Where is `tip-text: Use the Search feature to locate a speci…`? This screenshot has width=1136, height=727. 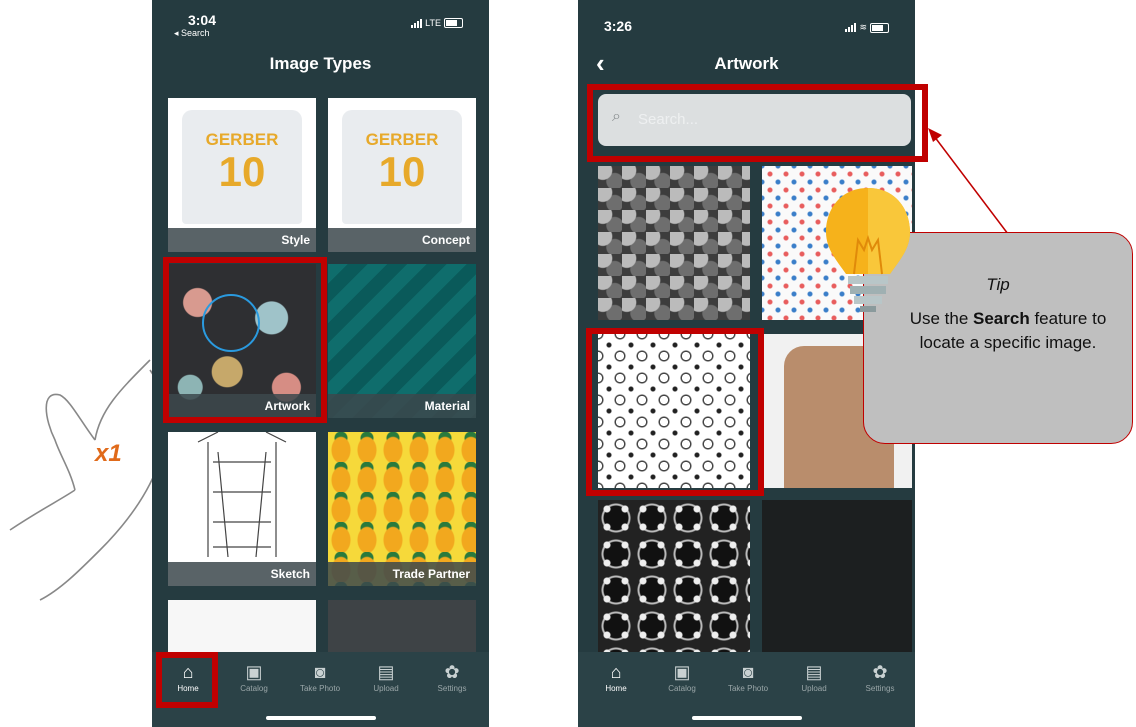
tip-text: Use the Search feature to locate a speci… is located at coordinates (1008, 331).